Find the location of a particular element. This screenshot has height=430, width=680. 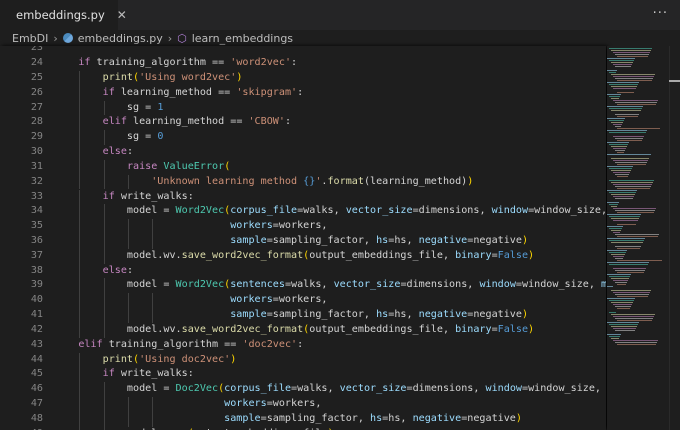

line-number: 30 is located at coordinates (36, 151).